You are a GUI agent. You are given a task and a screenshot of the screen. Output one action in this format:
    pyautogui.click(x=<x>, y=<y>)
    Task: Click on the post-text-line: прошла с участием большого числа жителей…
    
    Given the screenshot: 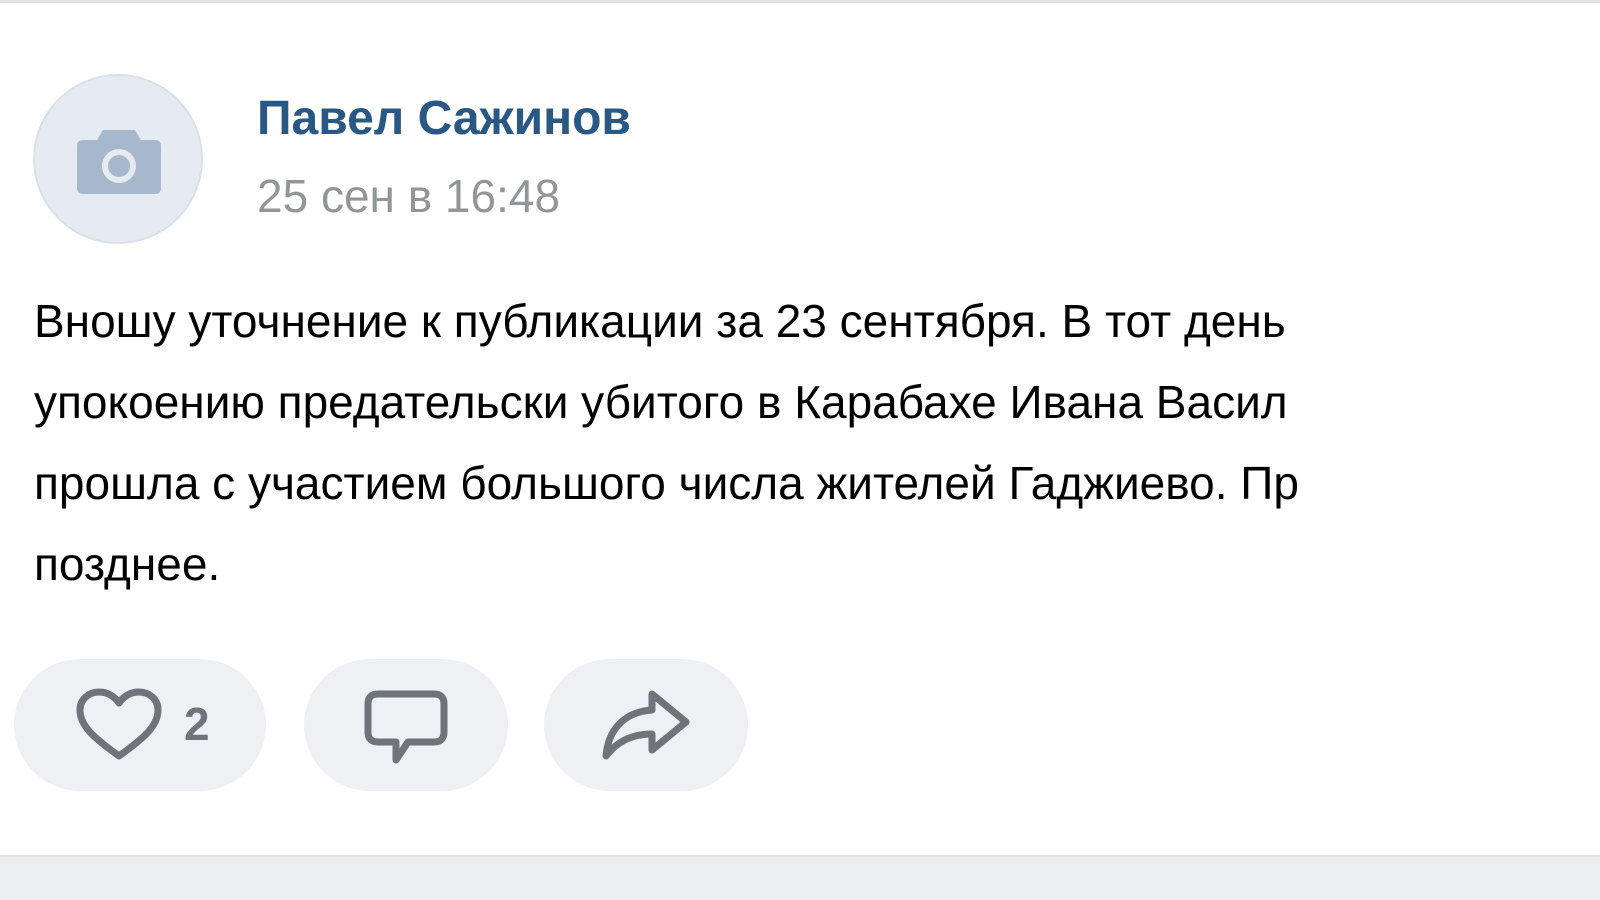 What is the action you would take?
    pyautogui.click(x=666, y=483)
    